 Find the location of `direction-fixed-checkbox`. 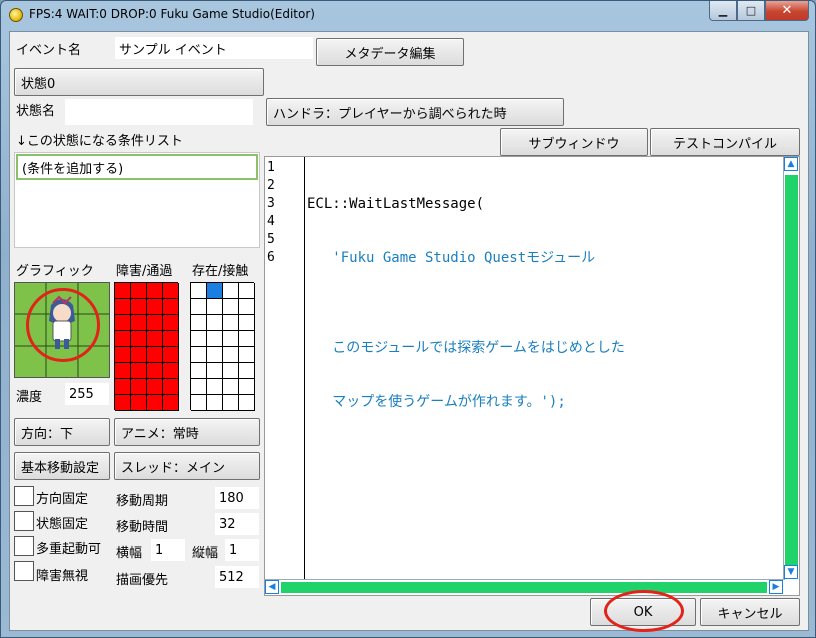

direction-fixed-checkbox is located at coordinates (24, 496).